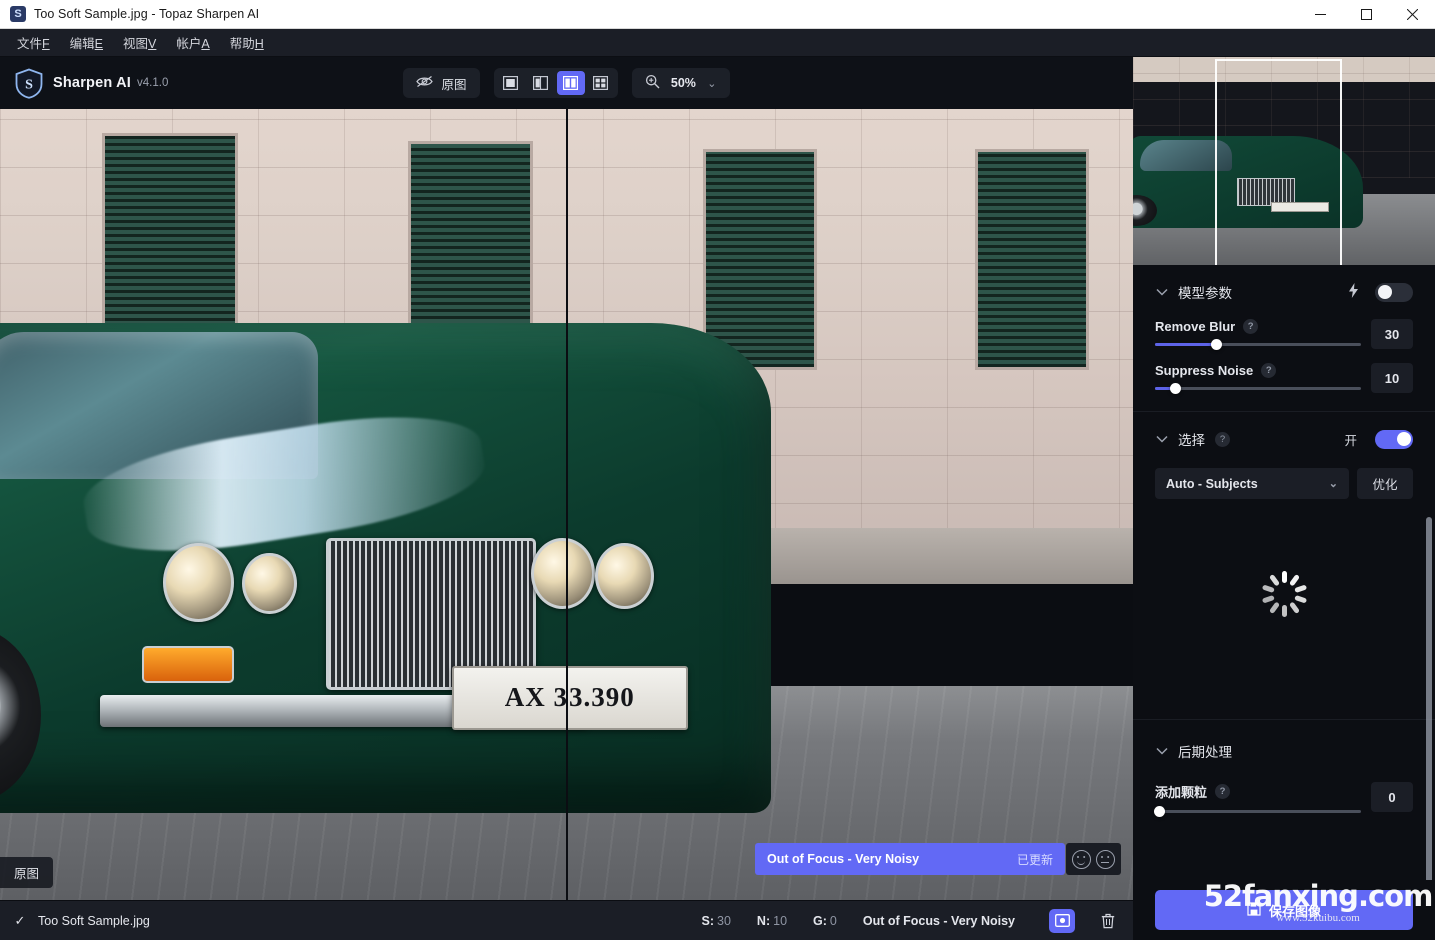  Describe the element at coordinates (1392, 378) in the screenshot. I see `suppress-noise-value: 10` at that location.